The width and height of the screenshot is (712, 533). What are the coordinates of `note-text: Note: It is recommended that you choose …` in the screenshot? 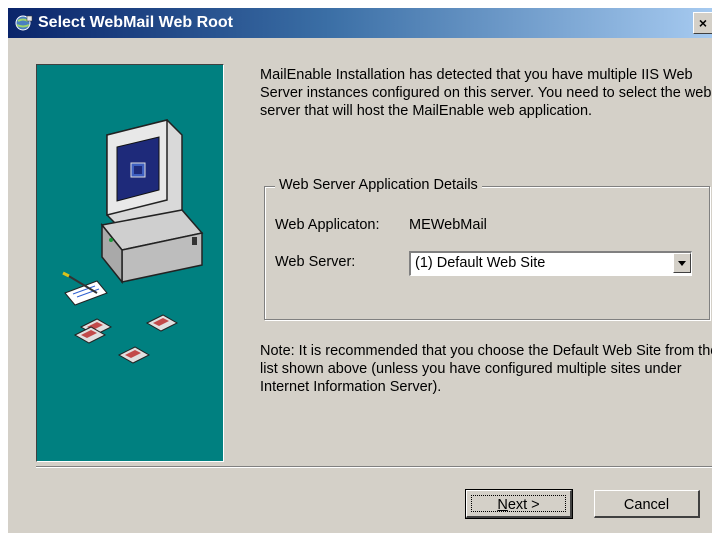 It's located at (486, 369).